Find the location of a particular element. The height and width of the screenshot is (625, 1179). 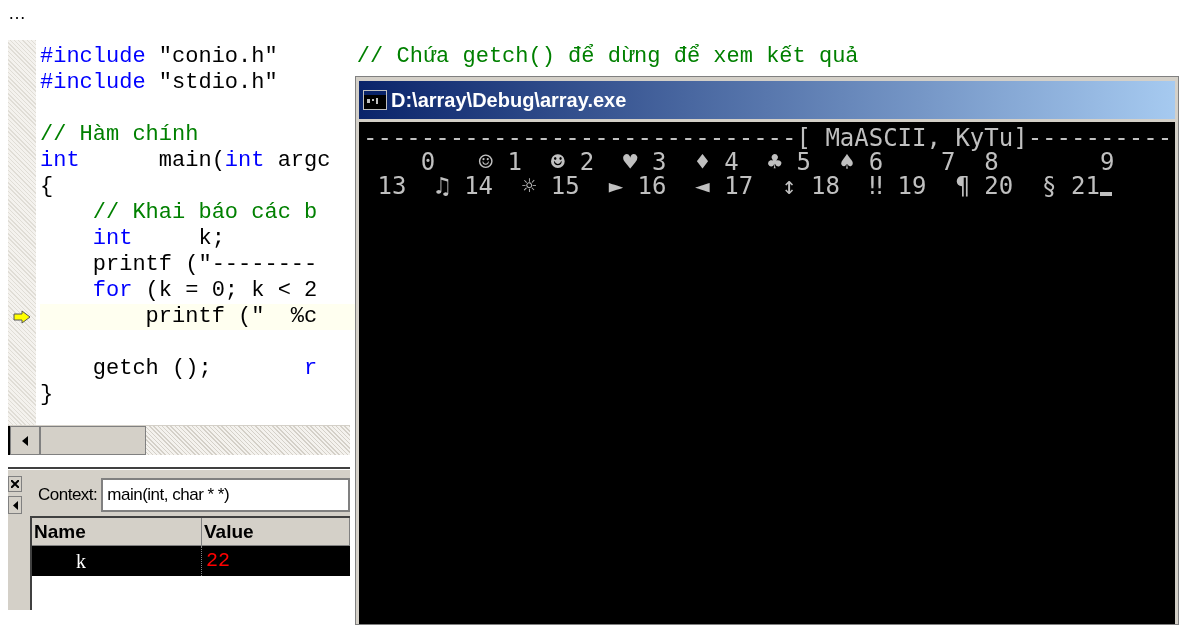

console-line: ------------------------------[ MaASCII, KyTu]---------- is located at coordinates (768, 138).